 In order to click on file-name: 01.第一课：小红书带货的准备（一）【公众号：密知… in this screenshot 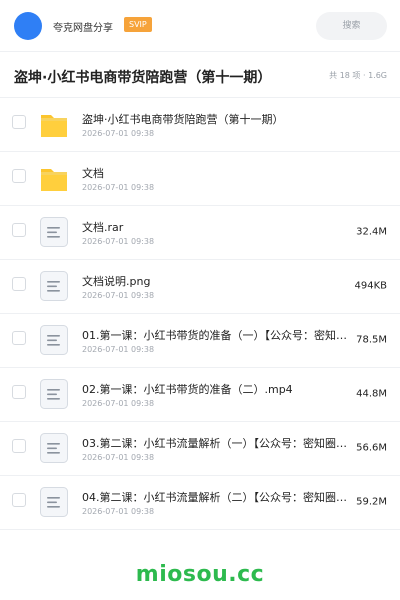, I will do `click(214, 335)`.